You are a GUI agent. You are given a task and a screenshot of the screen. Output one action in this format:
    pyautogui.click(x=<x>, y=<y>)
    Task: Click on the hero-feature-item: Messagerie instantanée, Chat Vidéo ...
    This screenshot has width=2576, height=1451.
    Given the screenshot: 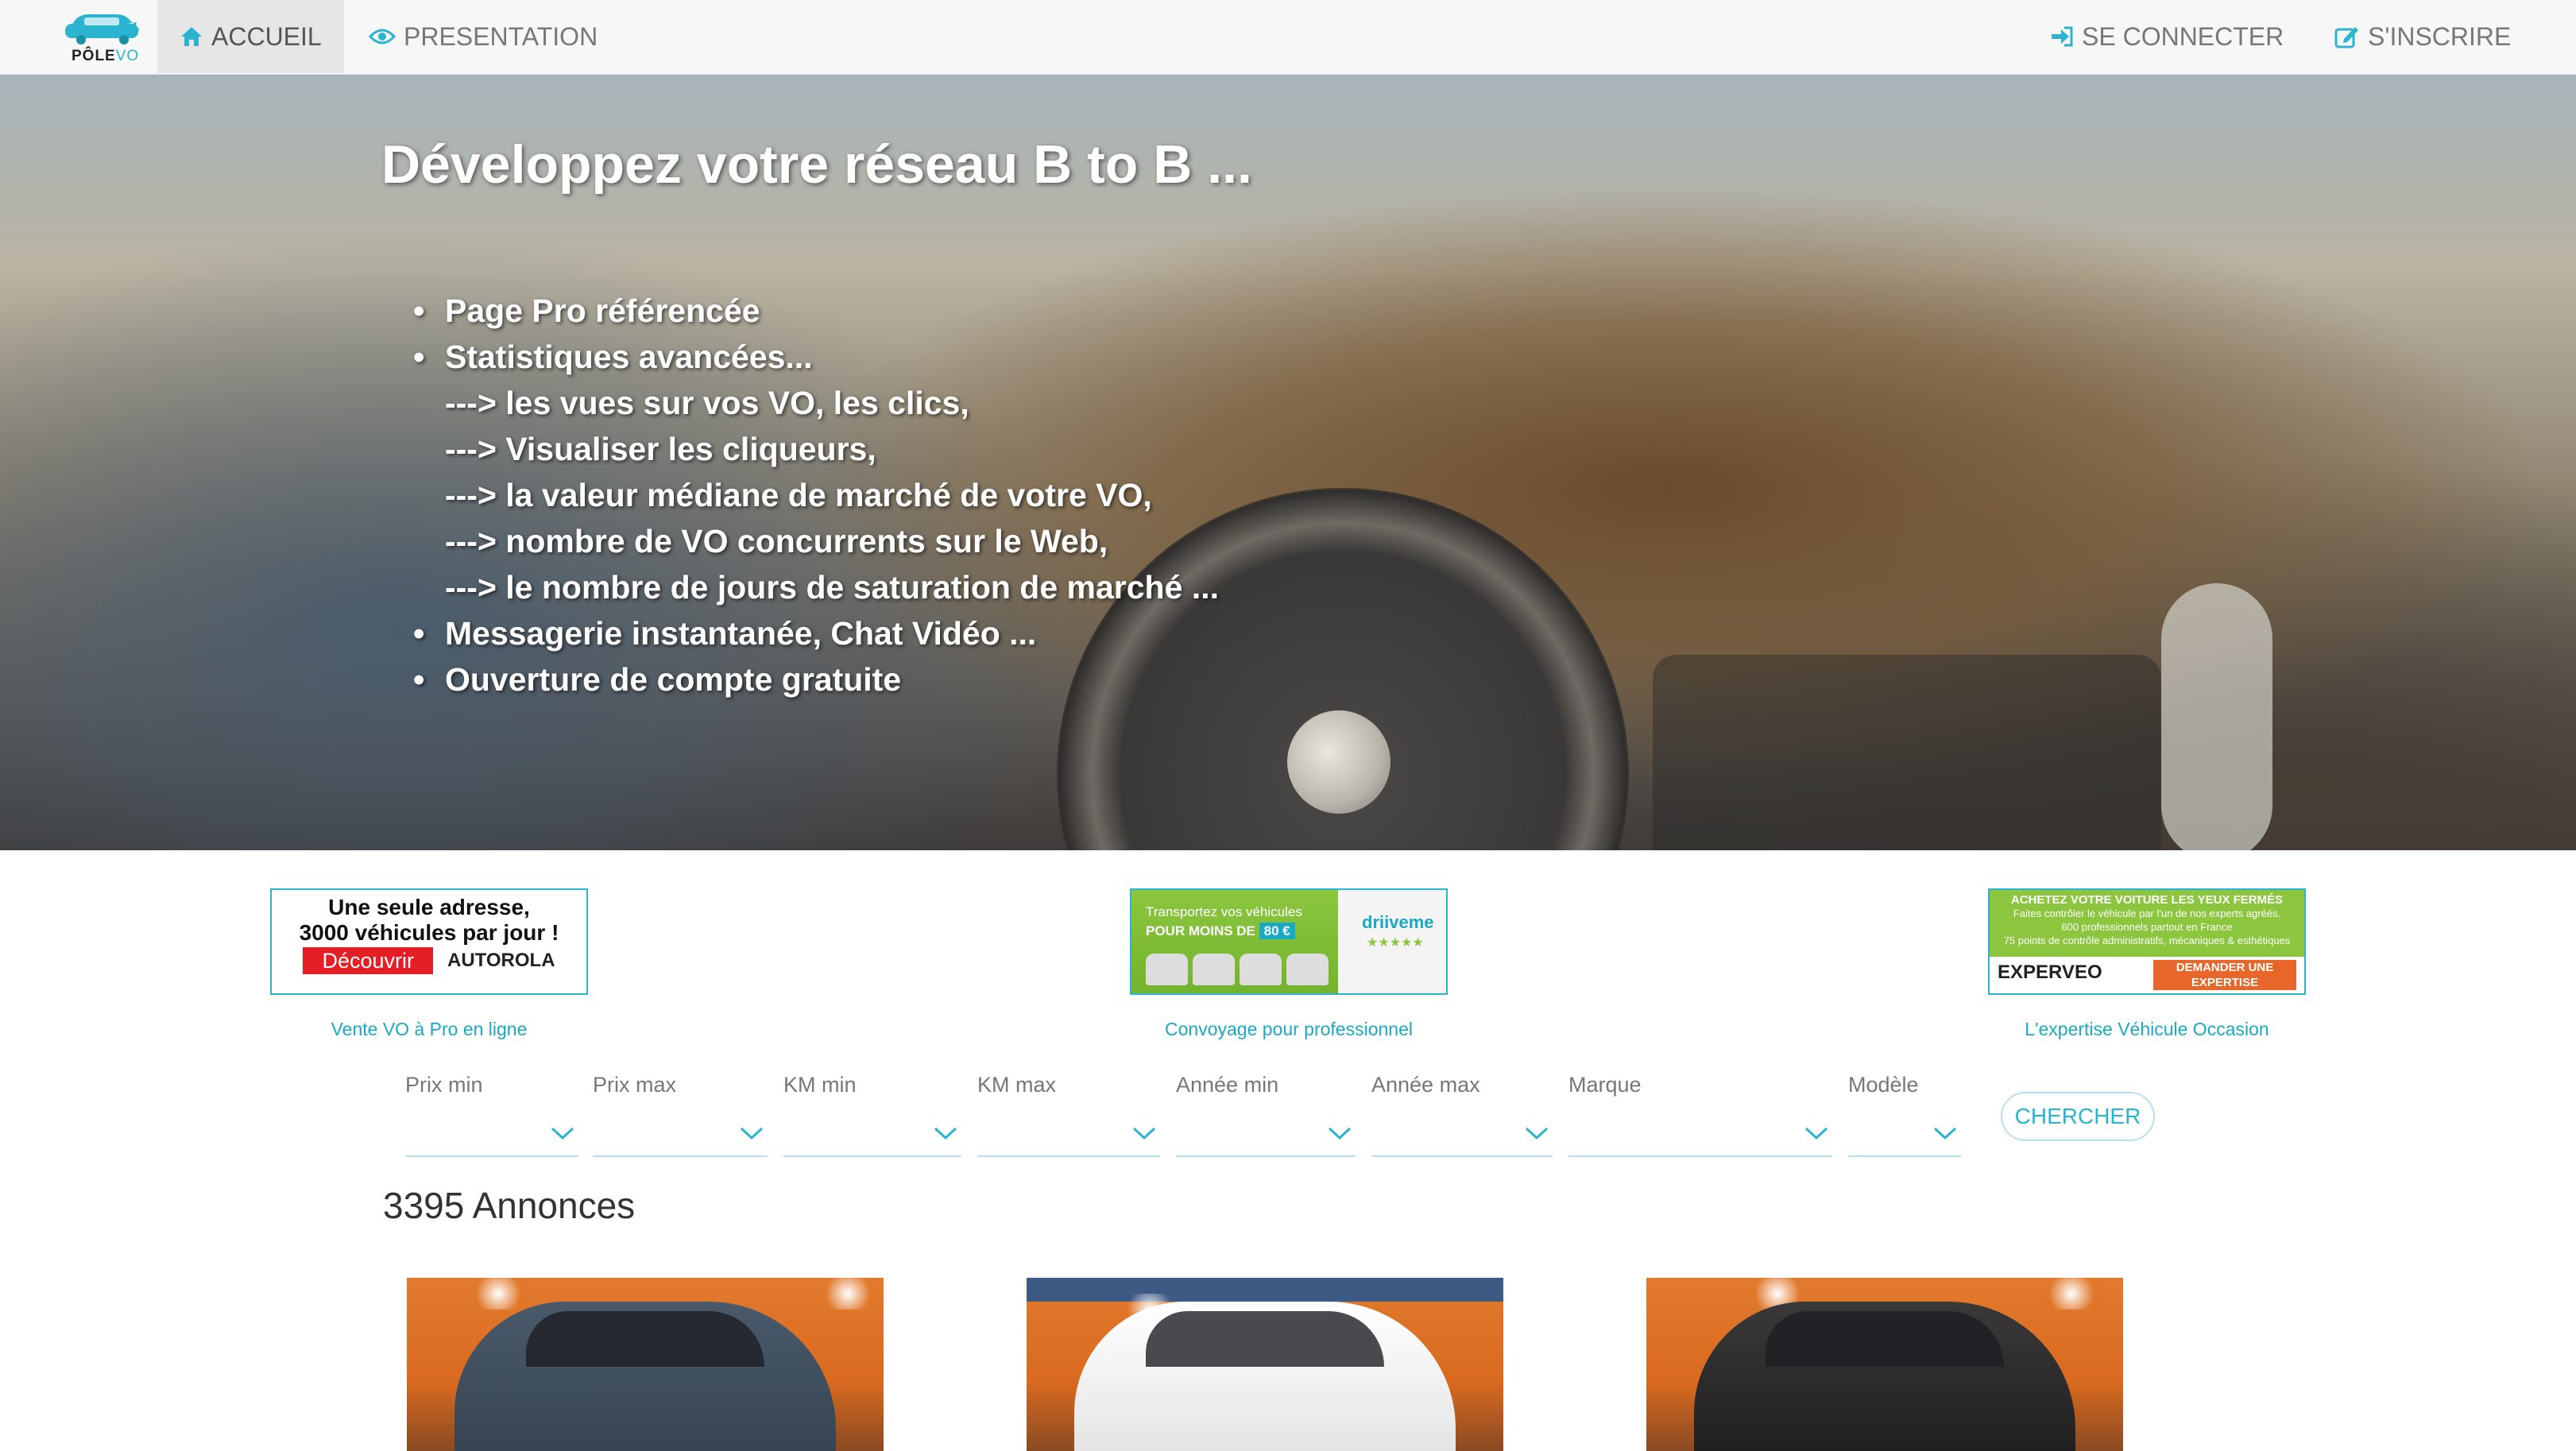 What is the action you would take?
    pyautogui.click(x=816, y=633)
    